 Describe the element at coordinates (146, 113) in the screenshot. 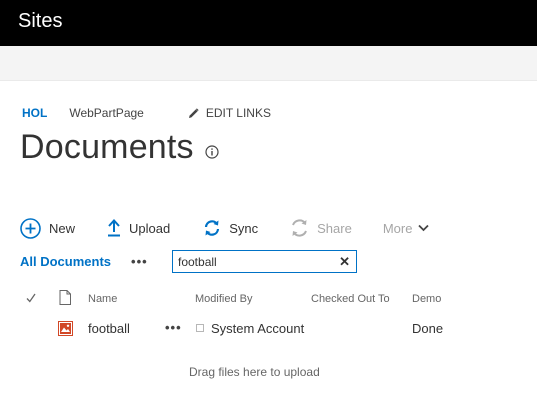

I see `breadcrumb: HOL WebPartPage EDIT LINKS` at that location.